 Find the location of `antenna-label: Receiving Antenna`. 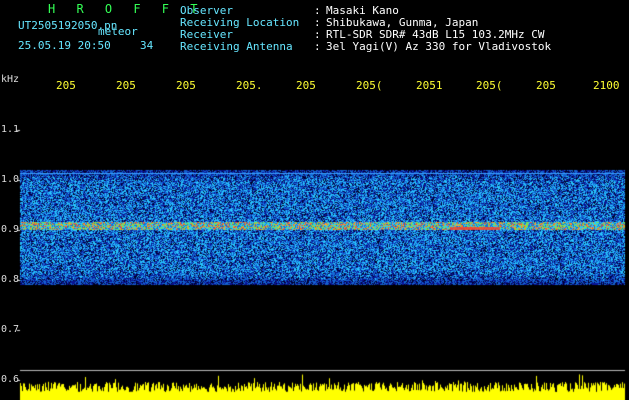

antenna-label: Receiving Antenna is located at coordinates (236, 46).